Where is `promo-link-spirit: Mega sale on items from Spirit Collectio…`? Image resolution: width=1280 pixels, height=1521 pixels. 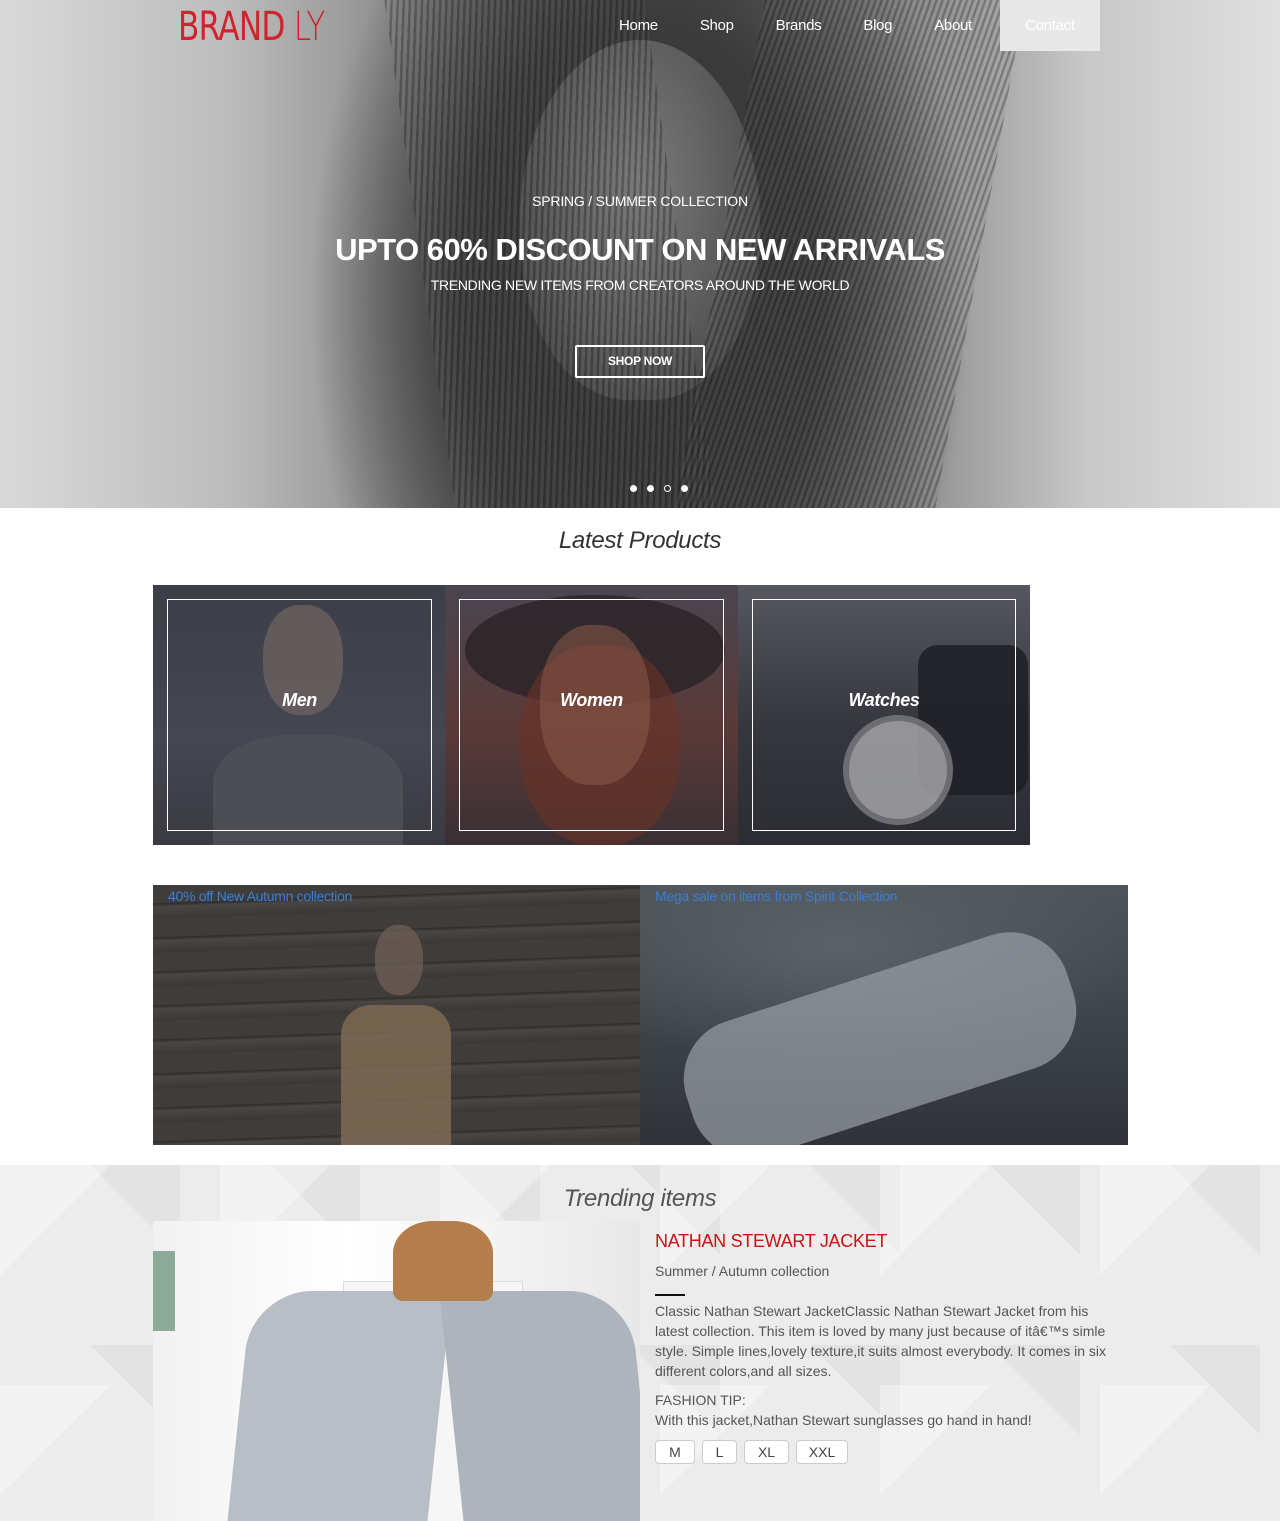
promo-link-spirit: Mega sale on items from Spirit Collectio… is located at coordinates (776, 896).